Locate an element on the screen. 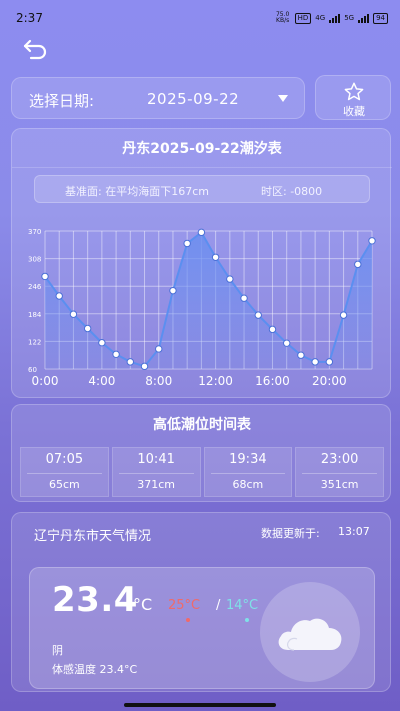  chevron-down-icon is located at coordinates (283, 98).